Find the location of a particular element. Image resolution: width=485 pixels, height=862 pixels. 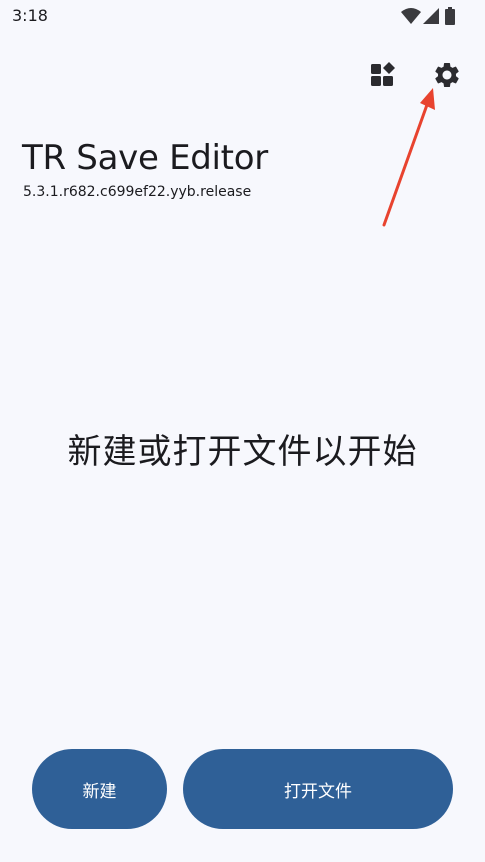

app-title: TR Save Editor is located at coordinates (145, 158).